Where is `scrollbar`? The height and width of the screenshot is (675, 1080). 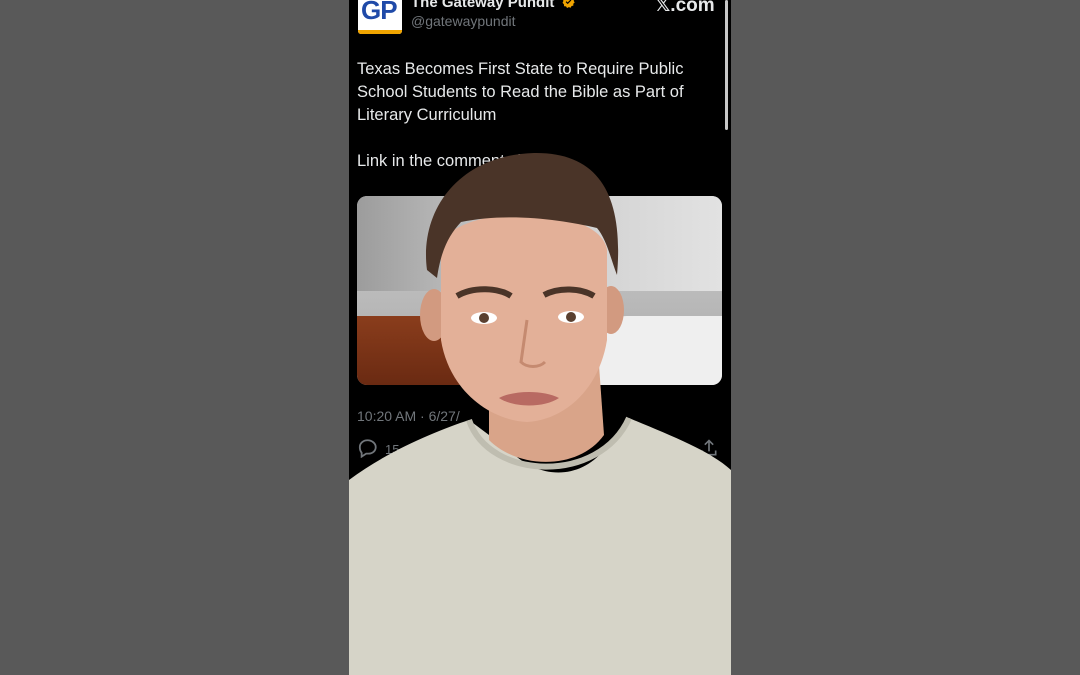 scrollbar is located at coordinates (726, 65).